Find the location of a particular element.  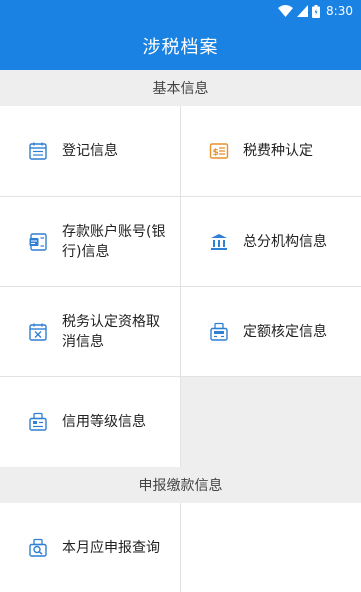

grid-item-bank-account-info: 存款账户账号(银行)信息 is located at coordinates (90, 241).